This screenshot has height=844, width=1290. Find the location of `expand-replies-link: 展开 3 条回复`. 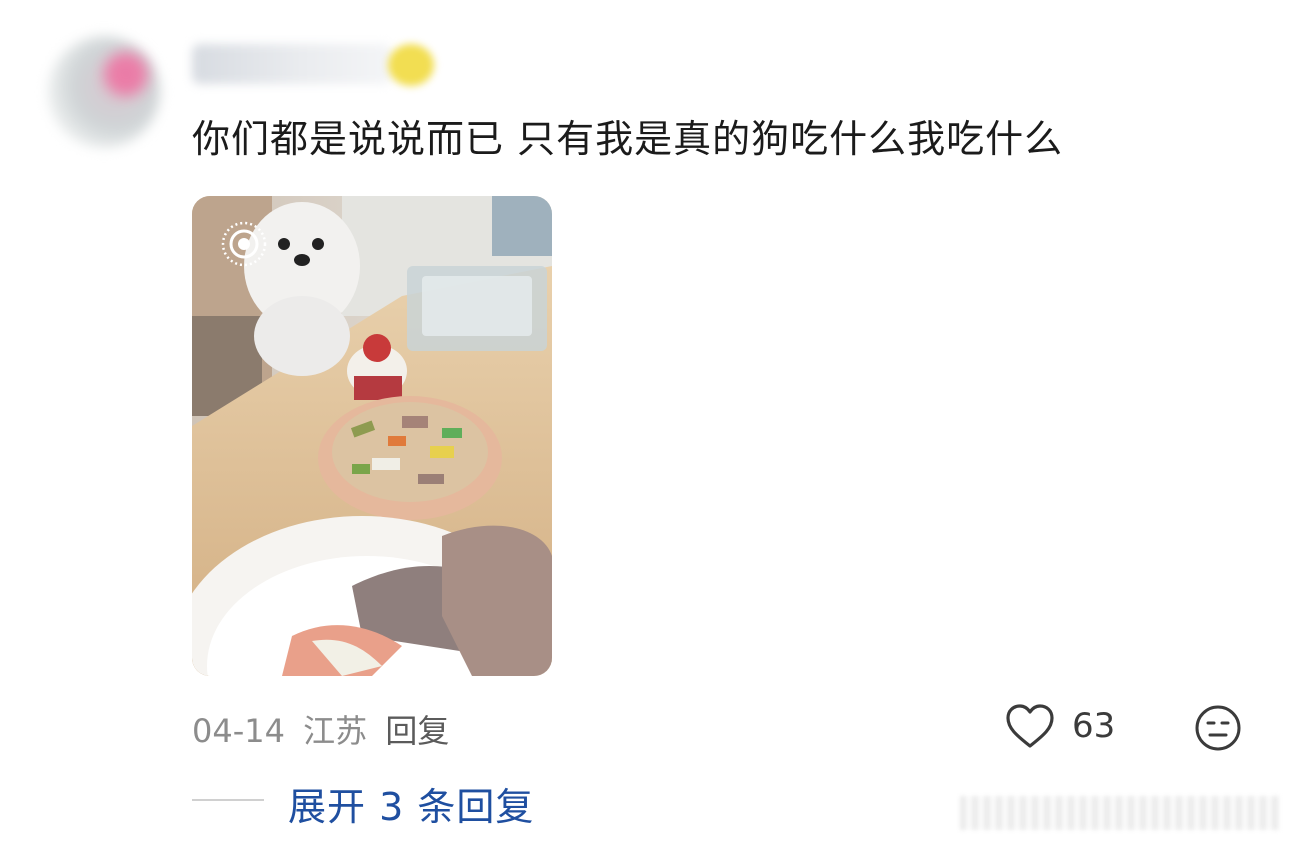

expand-replies-link: 展开 3 条回复 is located at coordinates (411, 803).